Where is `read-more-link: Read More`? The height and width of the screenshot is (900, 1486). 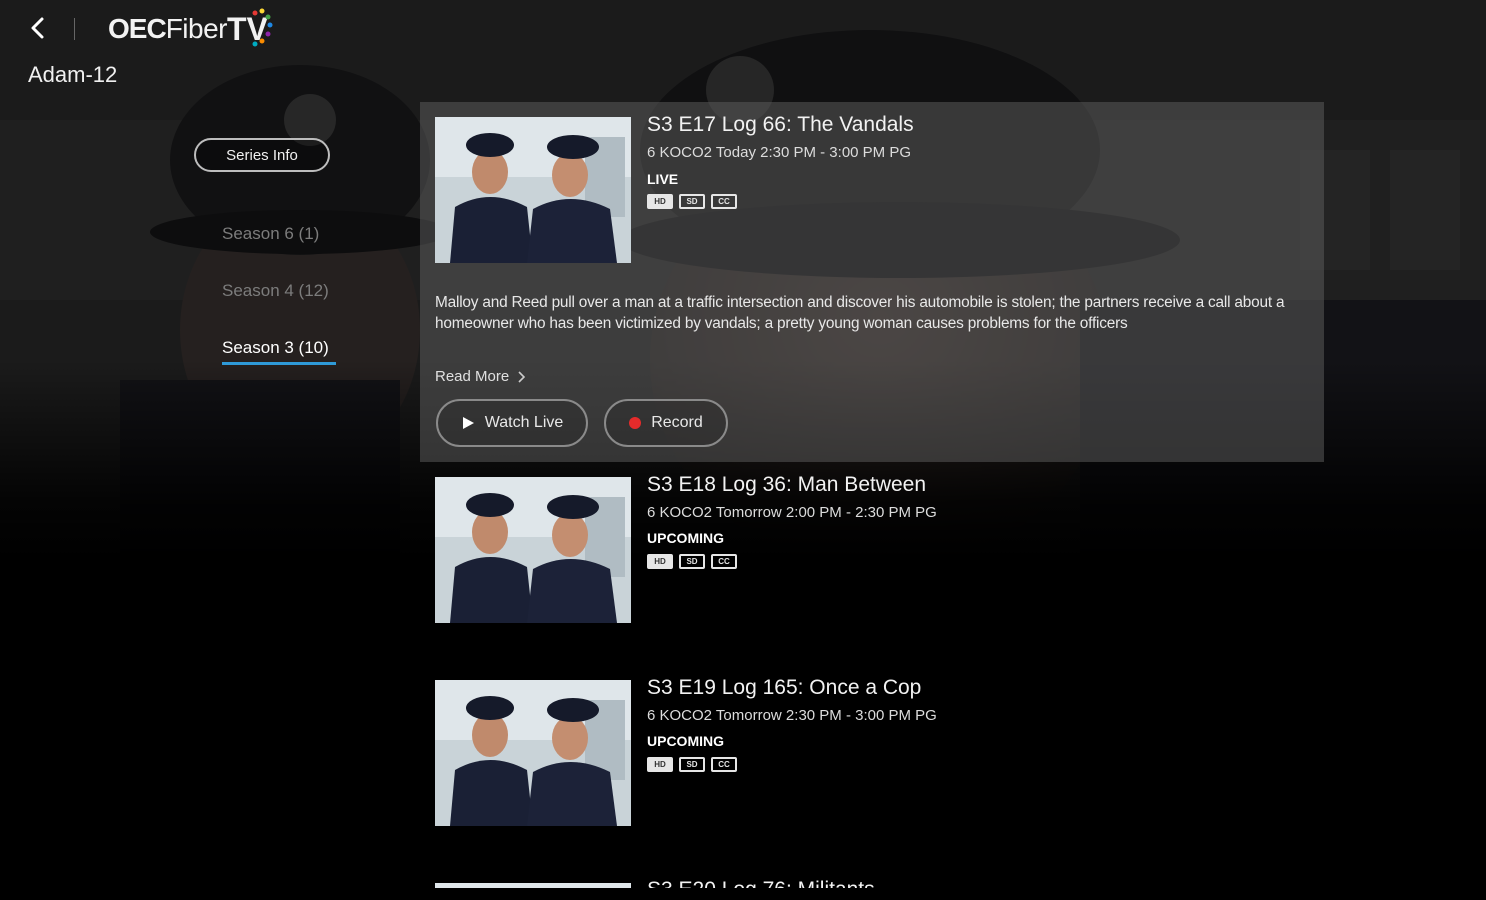
read-more-link: Read More is located at coordinates (480, 376).